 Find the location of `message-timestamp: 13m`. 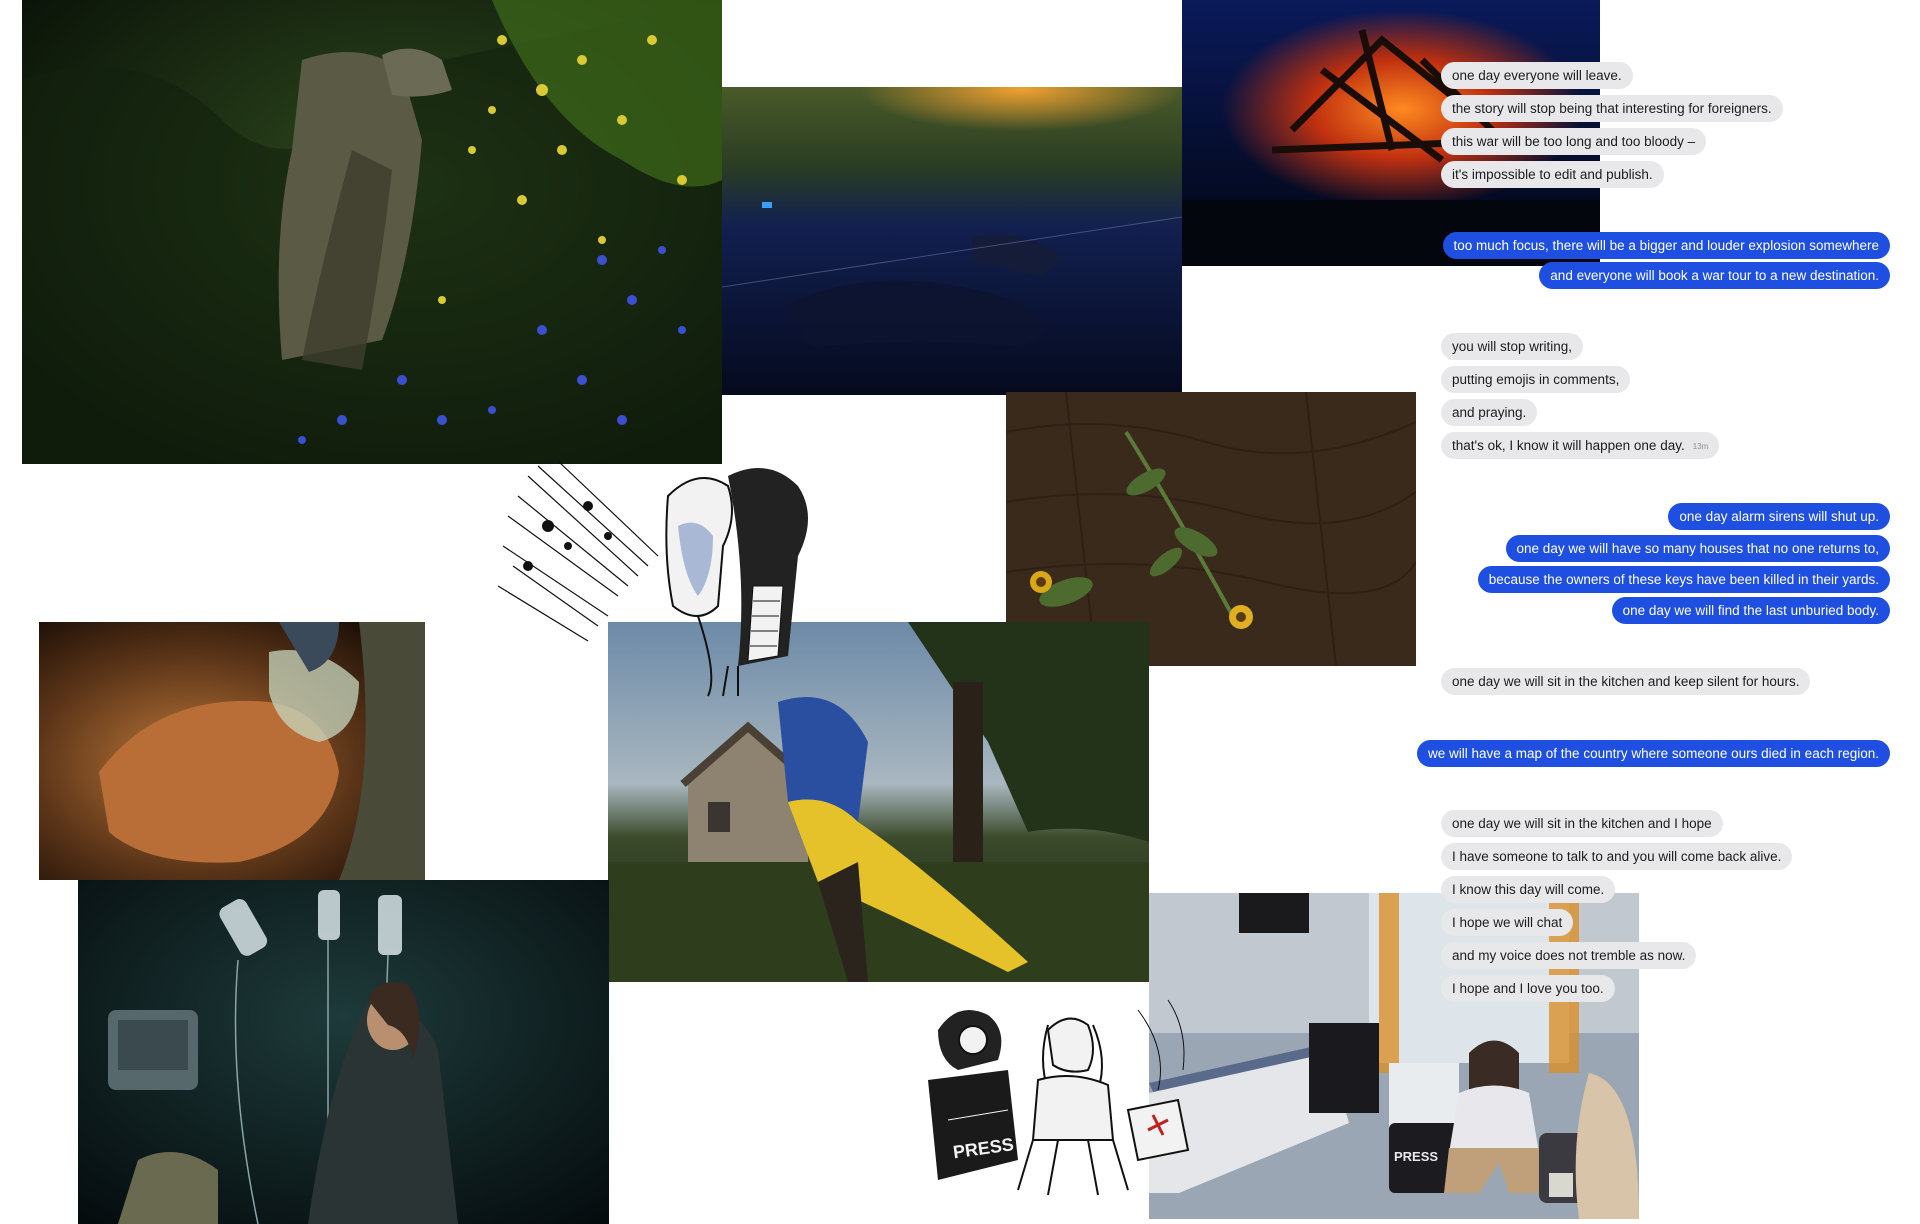

message-timestamp: 13m is located at coordinates (1700, 446).